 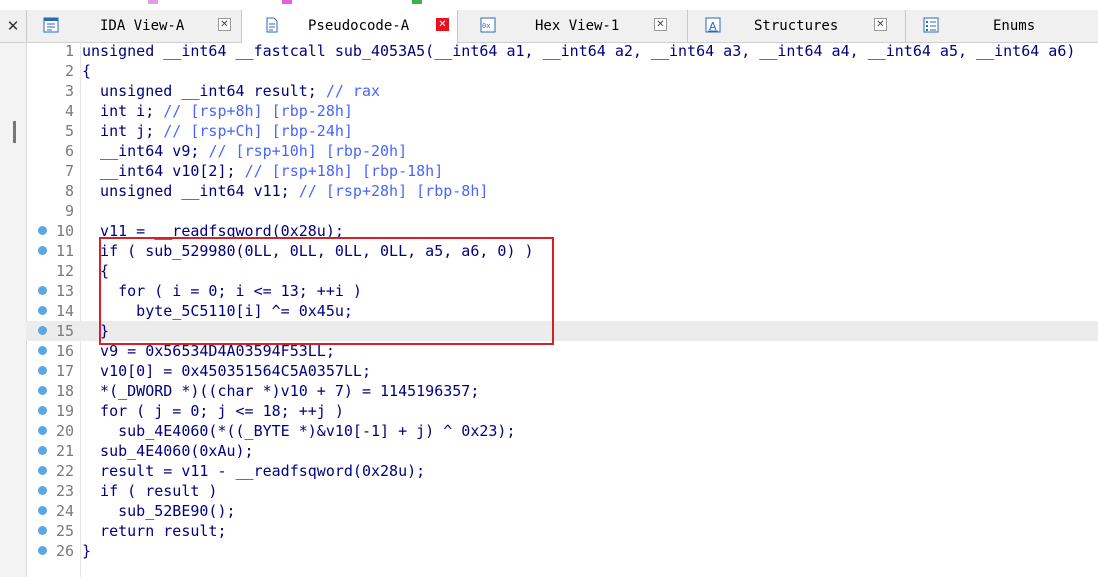 What do you see at coordinates (69, 151) in the screenshot?
I see `line-number: 6` at bounding box center [69, 151].